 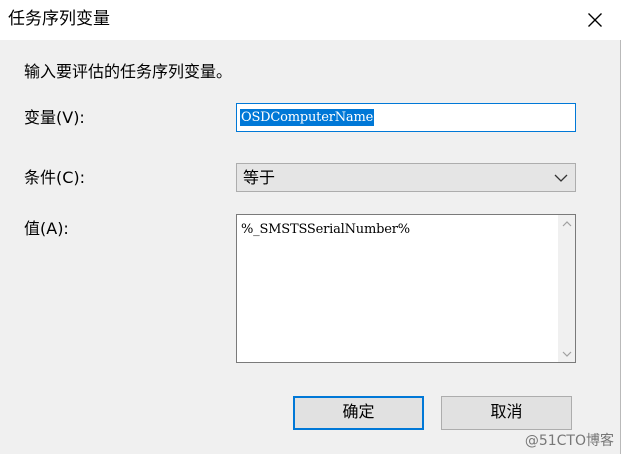 I want to click on chevron-up-icon, so click(x=566, y=223).